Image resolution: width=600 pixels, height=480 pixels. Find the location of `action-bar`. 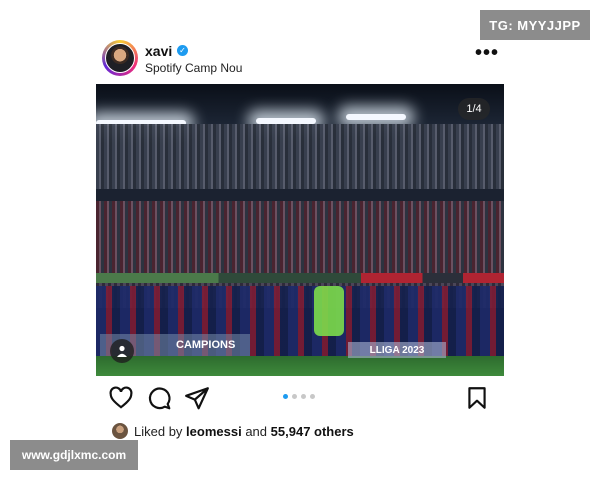

action-bar is located at coordinates (300, 399).